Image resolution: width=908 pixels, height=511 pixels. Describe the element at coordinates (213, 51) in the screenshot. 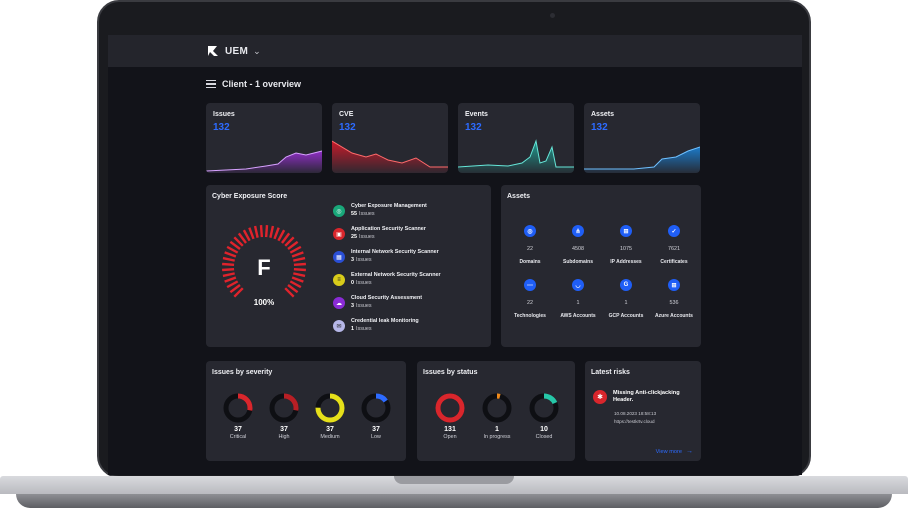

I see `app-logo-icon` at that location.